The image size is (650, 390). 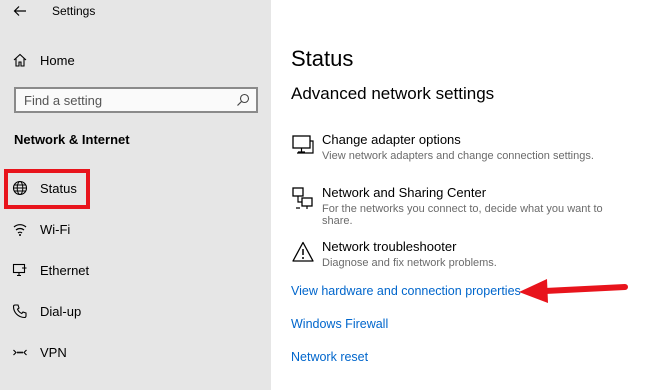 I want to click on phone-icon, so click(x=20, y=311).